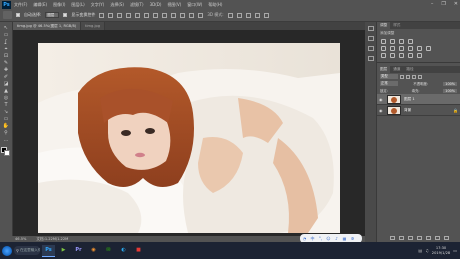 The image size is (460, 259). What do you see at coordinates (409, 99) in the screenshot?
I see `layer-name: 图层 1` at bounding box center [409, 99].